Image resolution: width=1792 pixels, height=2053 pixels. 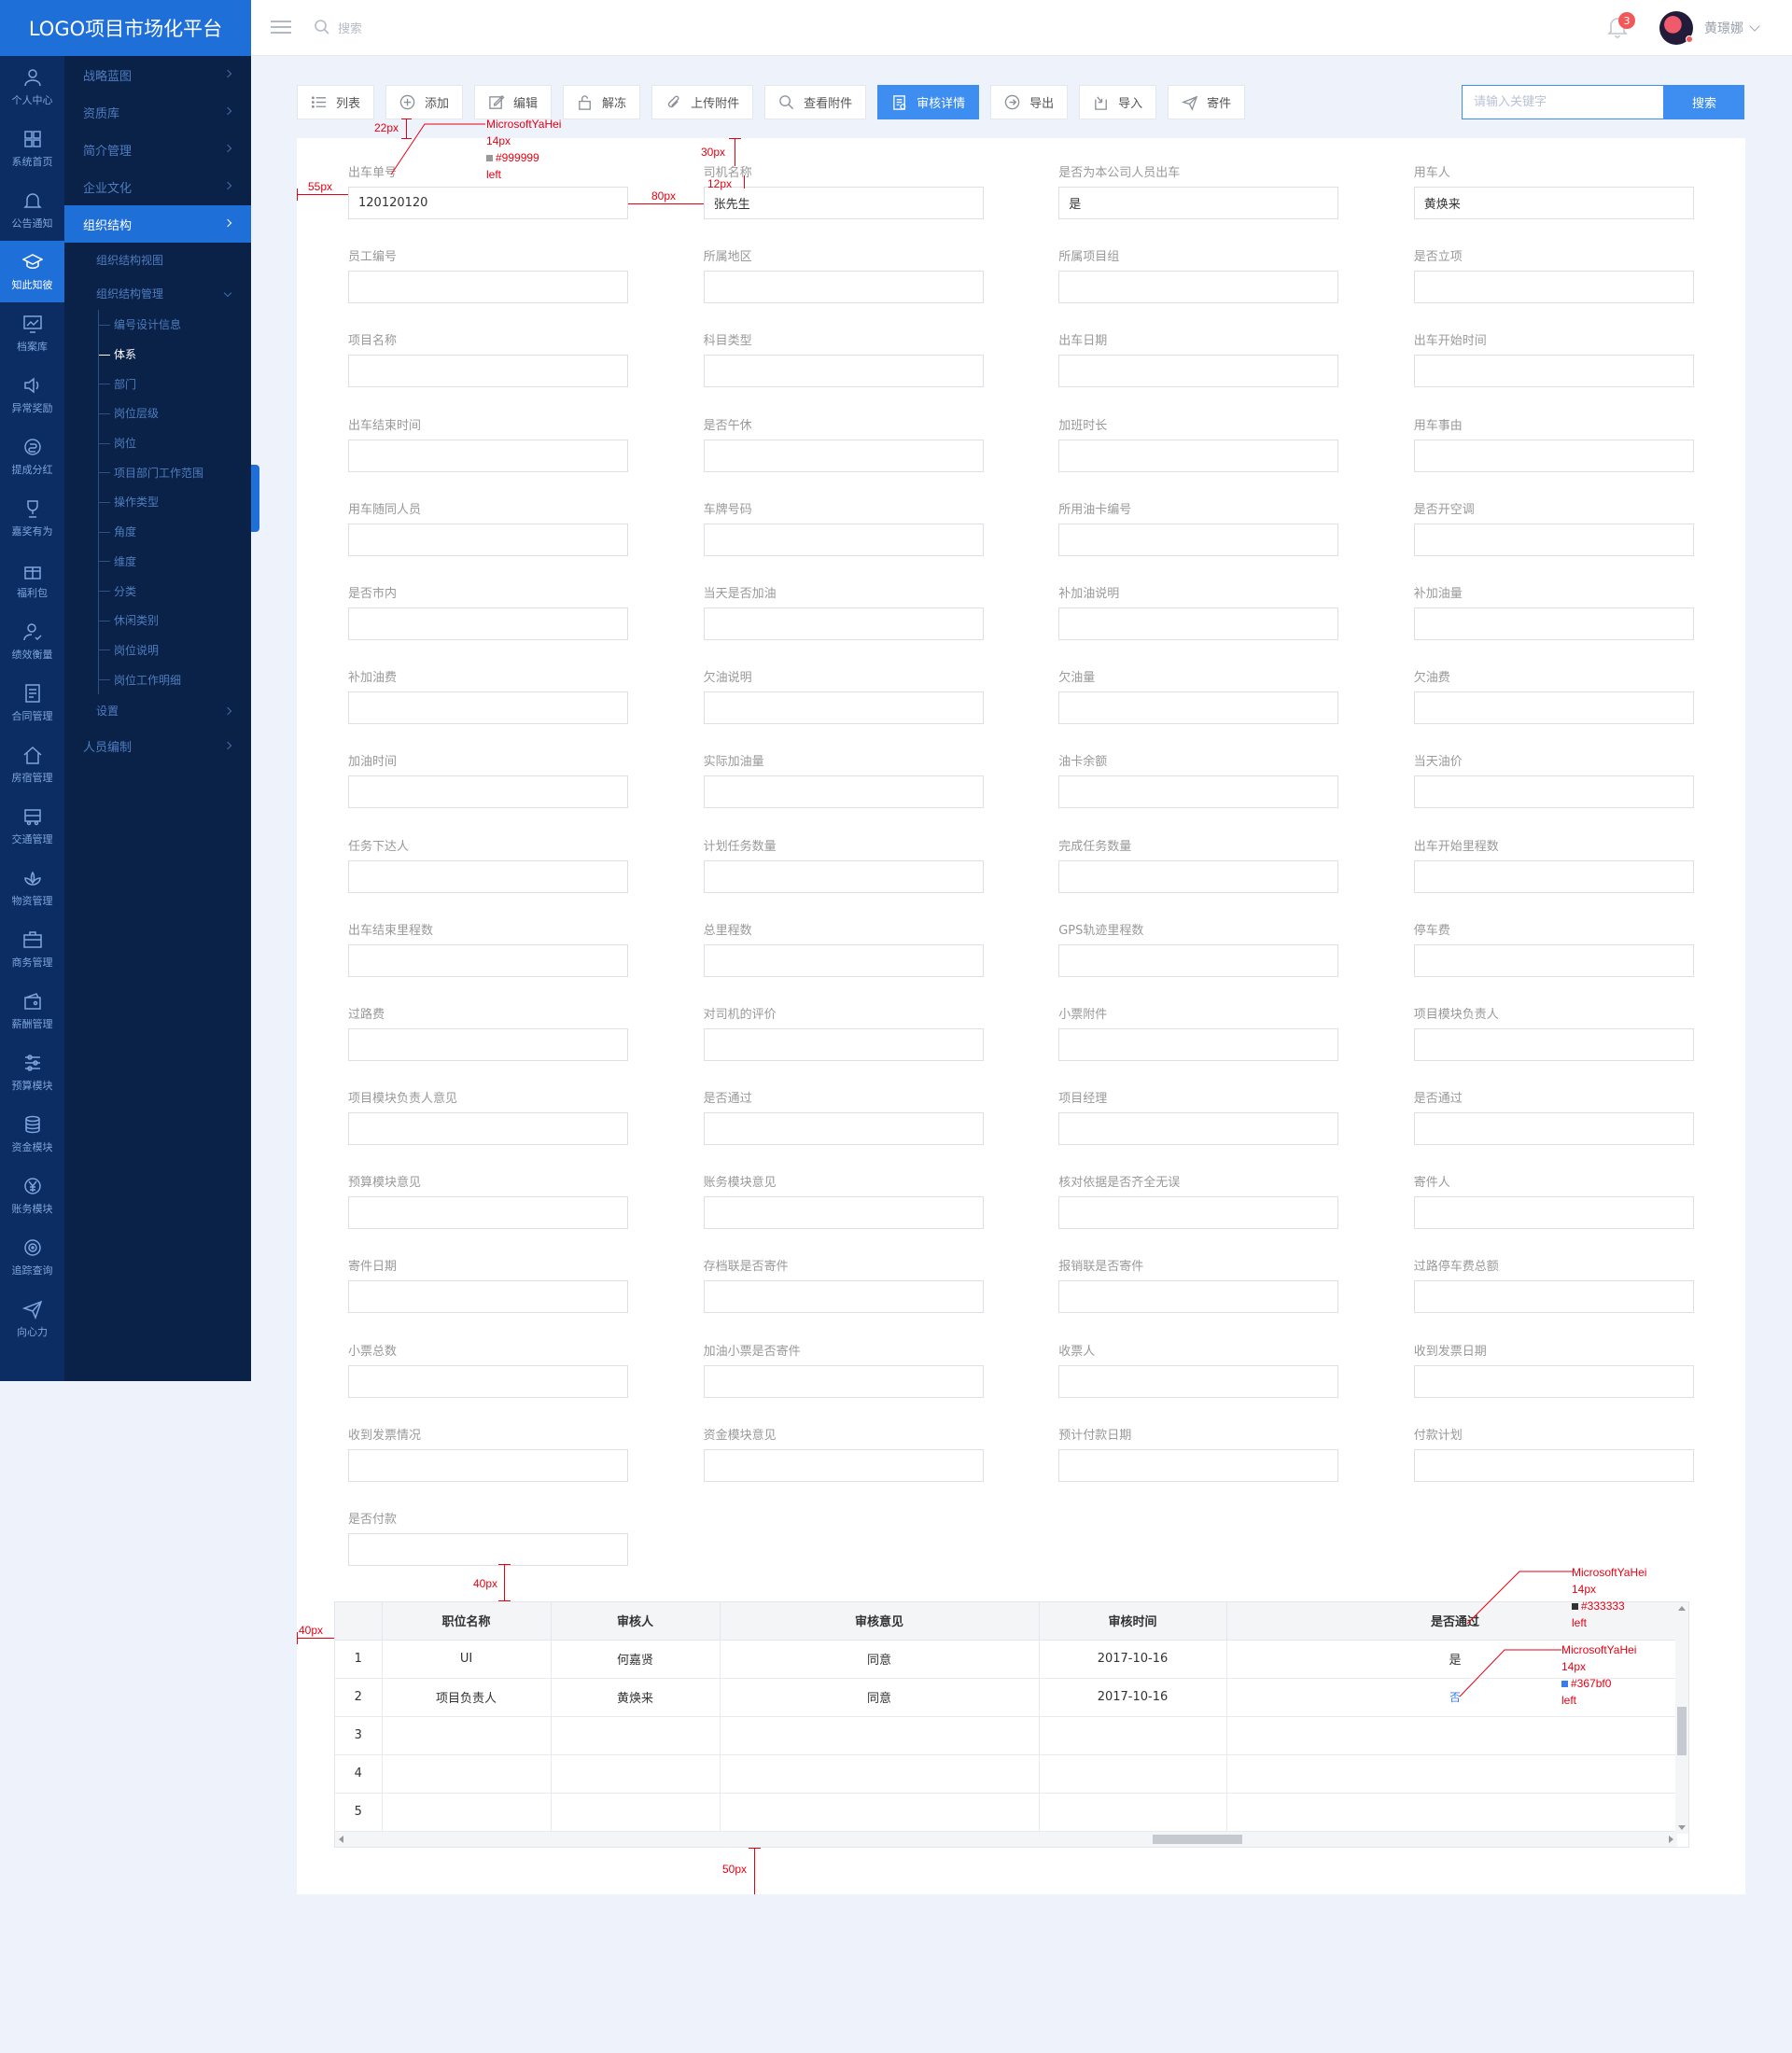 I want to click on rail-item-12: 交通管理, so click(x=32, y=826).